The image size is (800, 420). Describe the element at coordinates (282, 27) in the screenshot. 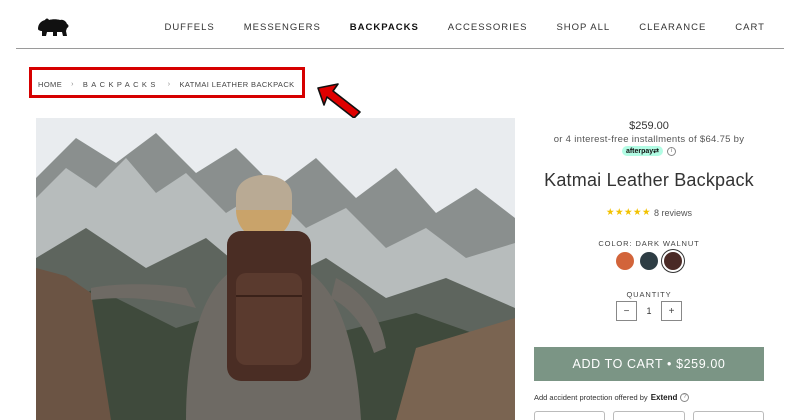

I see `nav-messengers: MESSENGERS` at that location.